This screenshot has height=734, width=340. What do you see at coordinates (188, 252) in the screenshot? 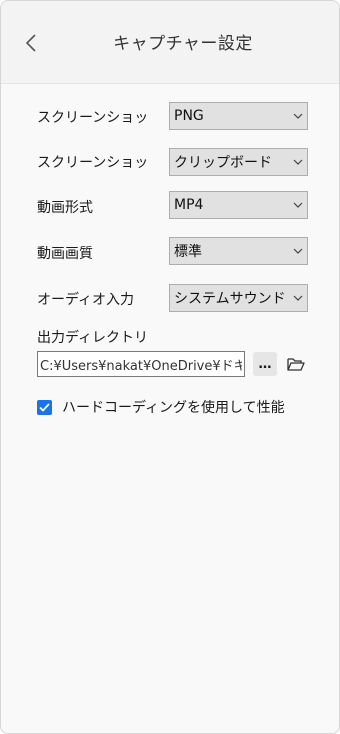
I see `select-value: 標準` at bounding box center [188, 252].